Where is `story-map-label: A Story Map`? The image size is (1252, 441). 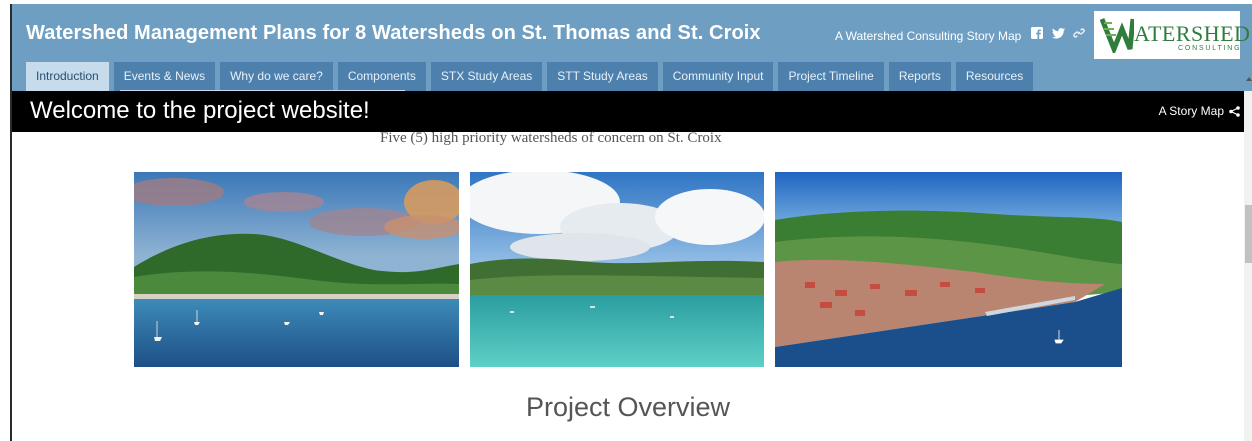 story-map-label: A Story Map is located at coordinates (1191, 111).